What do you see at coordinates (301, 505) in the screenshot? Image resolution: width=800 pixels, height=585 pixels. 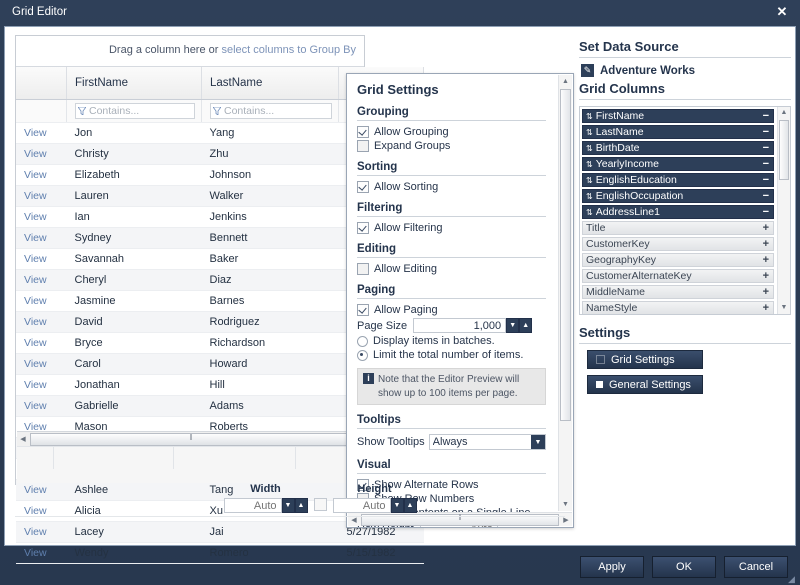 I see `width-up-icon: ▲` at bounding box center [301, 505].